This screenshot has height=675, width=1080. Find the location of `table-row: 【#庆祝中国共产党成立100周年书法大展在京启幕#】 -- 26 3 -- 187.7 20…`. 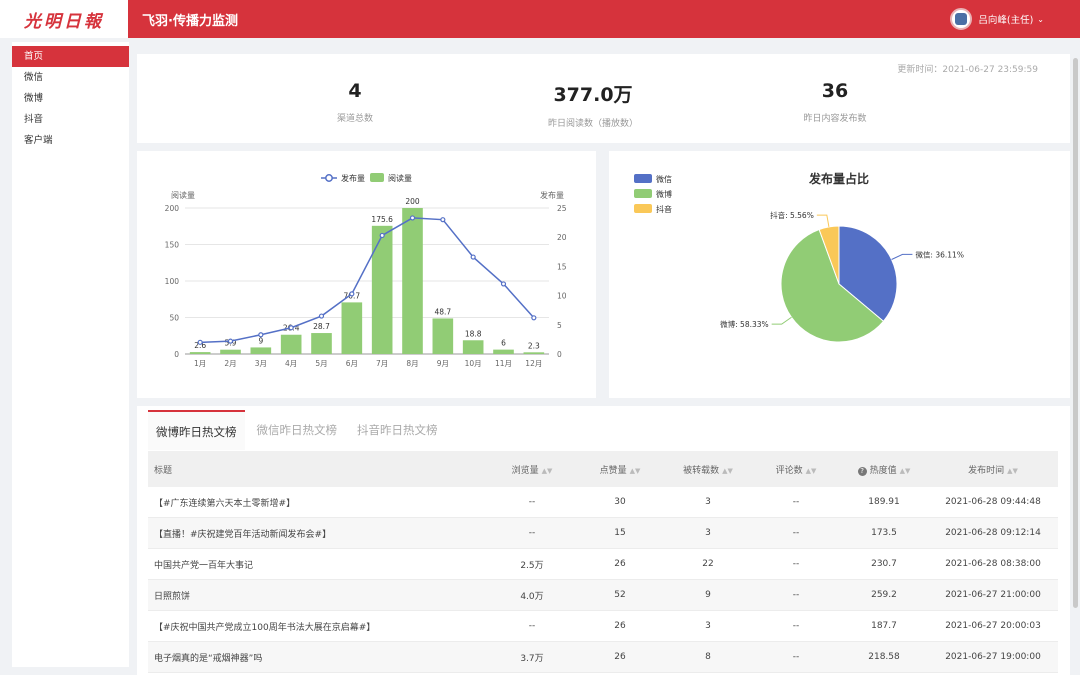

table-row: 【#庆祝中国共产党成立100周年书法大展在京启幕#】 -- 26 3 -- 187.7 20… is located at coordinates (603, 626).